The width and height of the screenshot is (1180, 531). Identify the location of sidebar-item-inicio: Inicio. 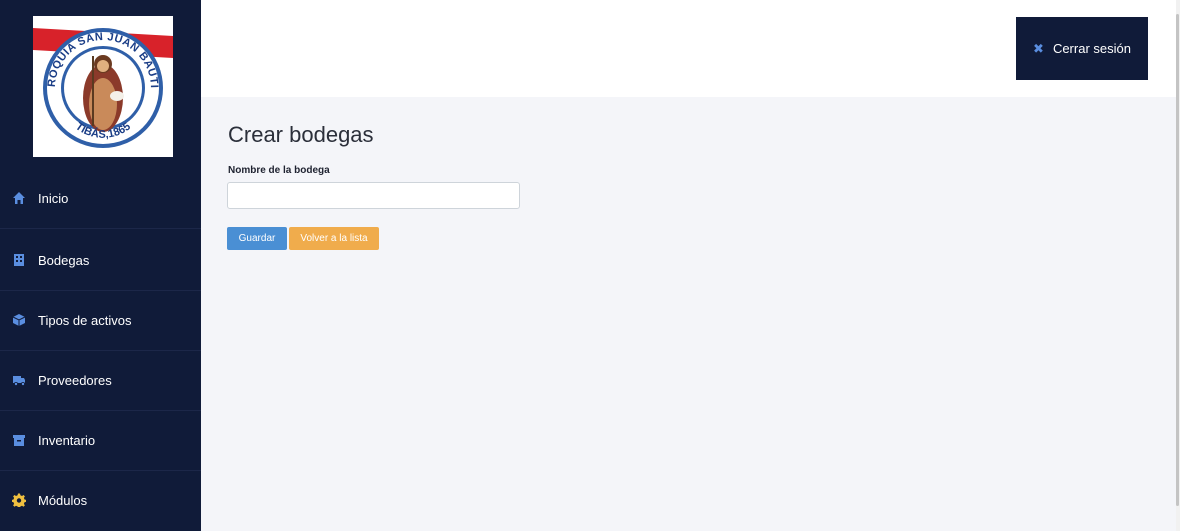
(100, 198).